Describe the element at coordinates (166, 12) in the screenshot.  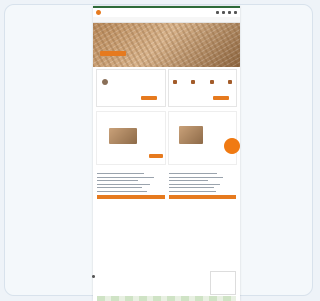
I see `site-header` at that location.